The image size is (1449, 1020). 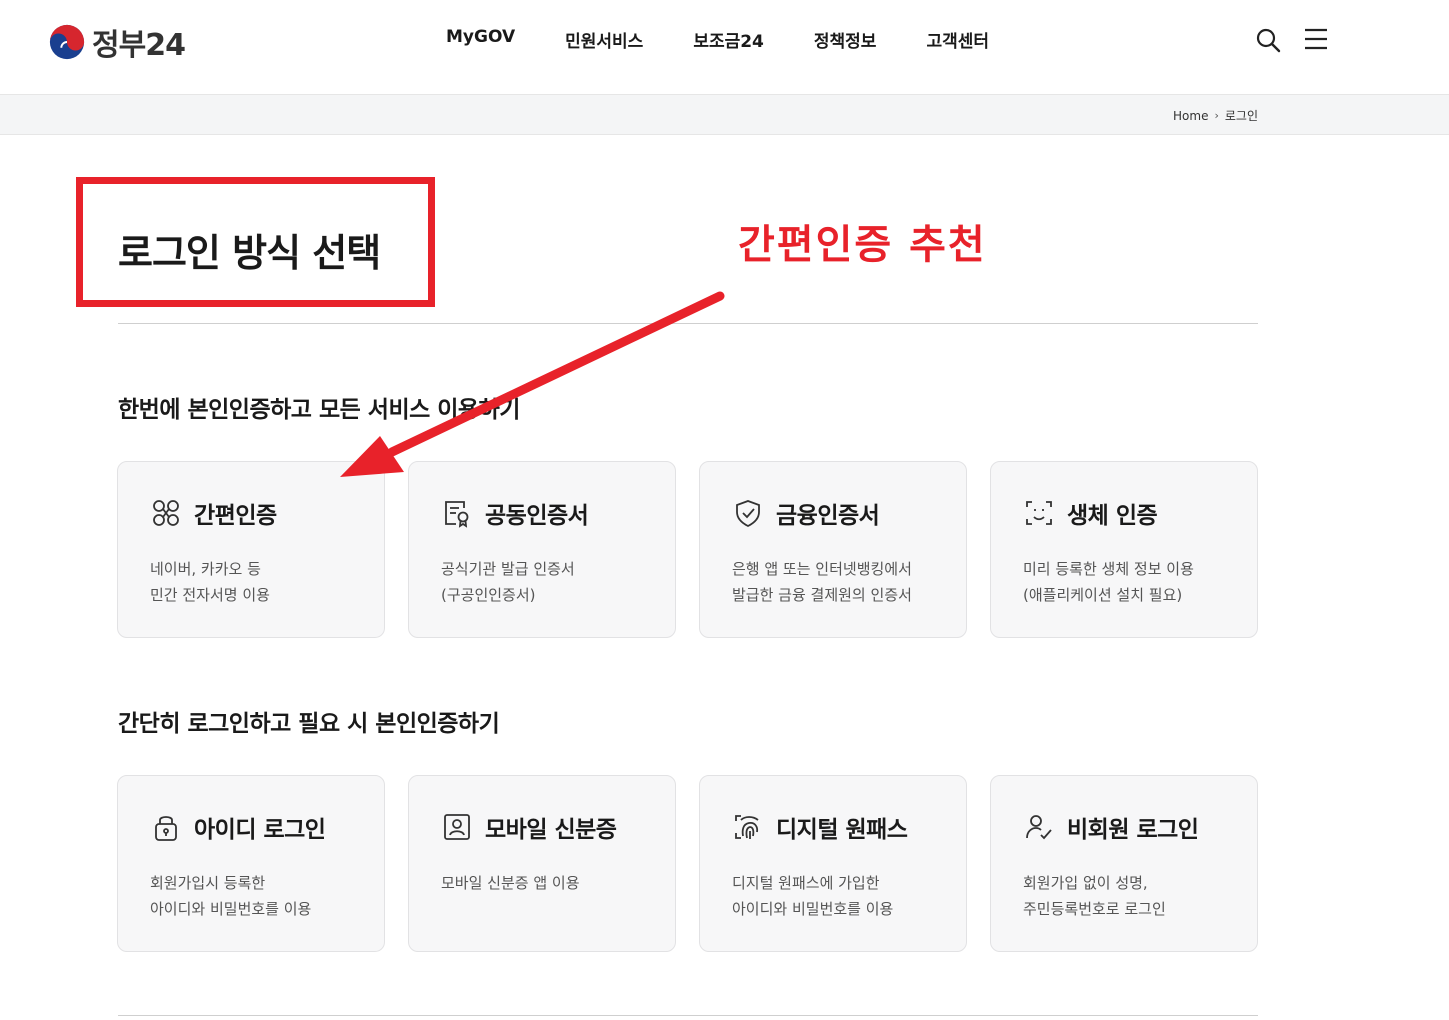 What do you see at coordinates (309, 724) in the screenshot?
I see `section-heading-simple-login: 간단히 로그인하고 필요 시 본인인증하기` at bounding box center [309, 724].